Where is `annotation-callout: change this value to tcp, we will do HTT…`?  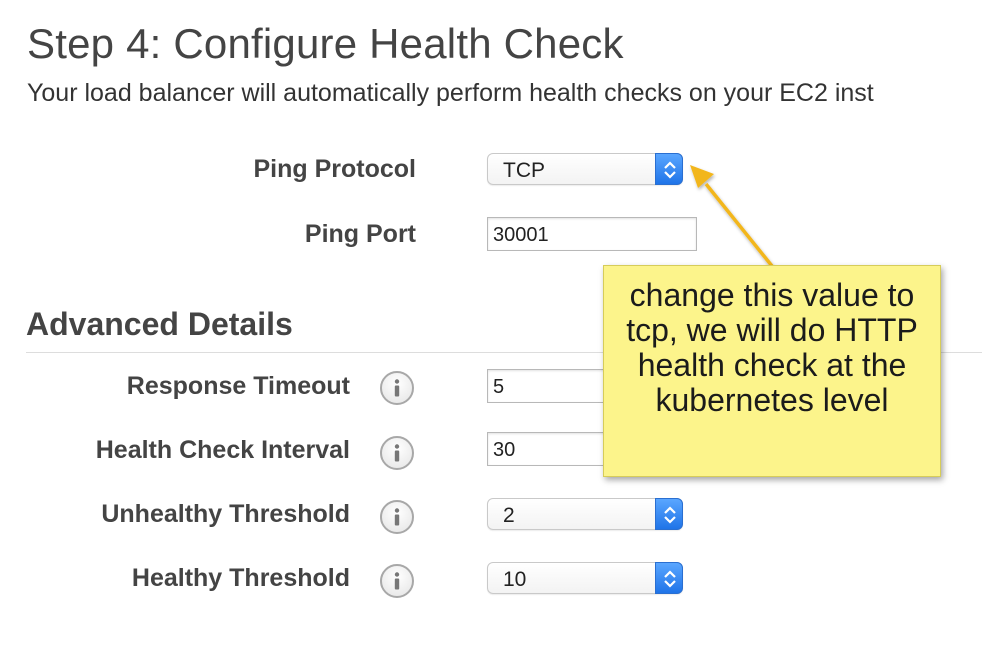
annotation-callout: change this value to tcp, we will do HTT… is located at coordinates (772, 371).